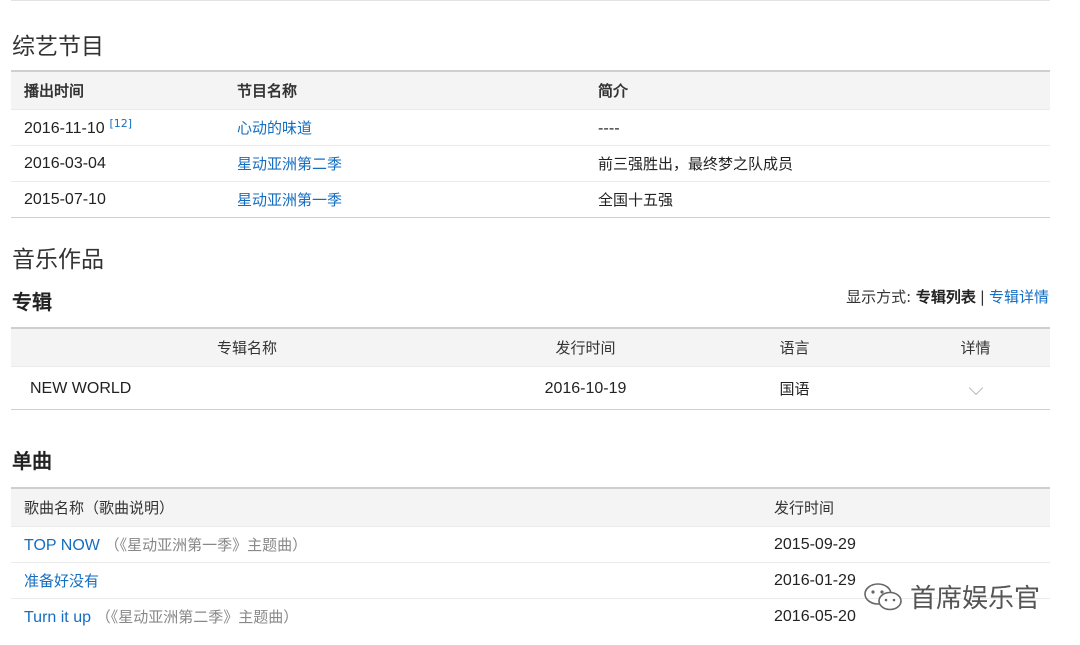 This screenshot has height=645, width=1080. I want to click on col-song-release-date: 发行时间, so click(905, 507).